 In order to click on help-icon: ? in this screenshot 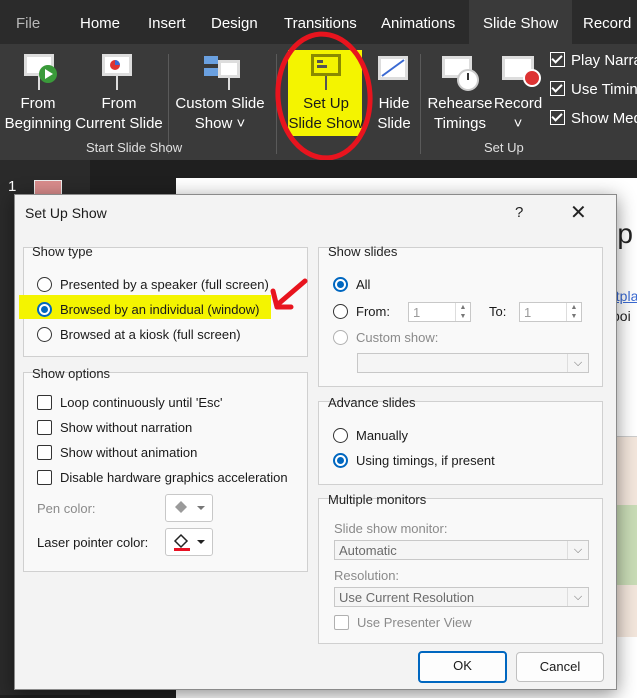, I will do `click(519, 212)`.